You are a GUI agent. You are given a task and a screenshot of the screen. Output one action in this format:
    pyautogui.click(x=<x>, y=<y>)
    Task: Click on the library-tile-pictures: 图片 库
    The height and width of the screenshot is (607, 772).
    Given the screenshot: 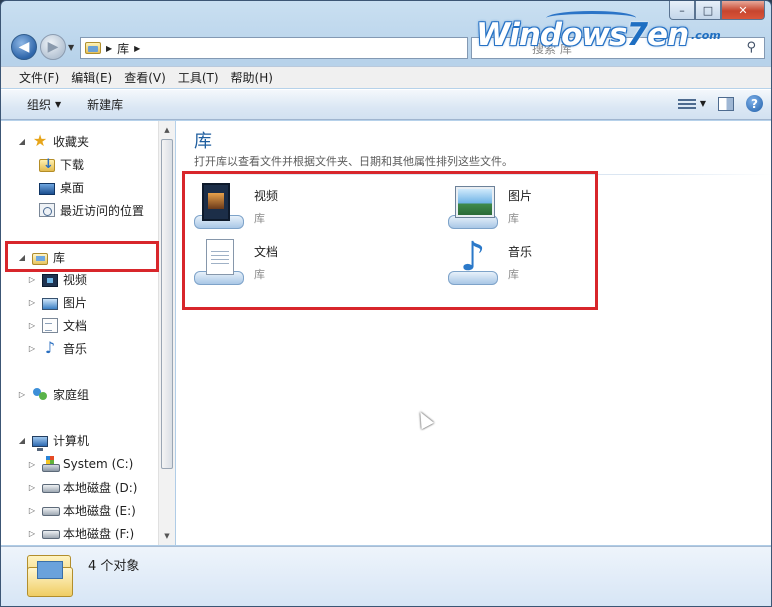 What is the action you would take?
    pyautogui.click(x=490, y=206)
    